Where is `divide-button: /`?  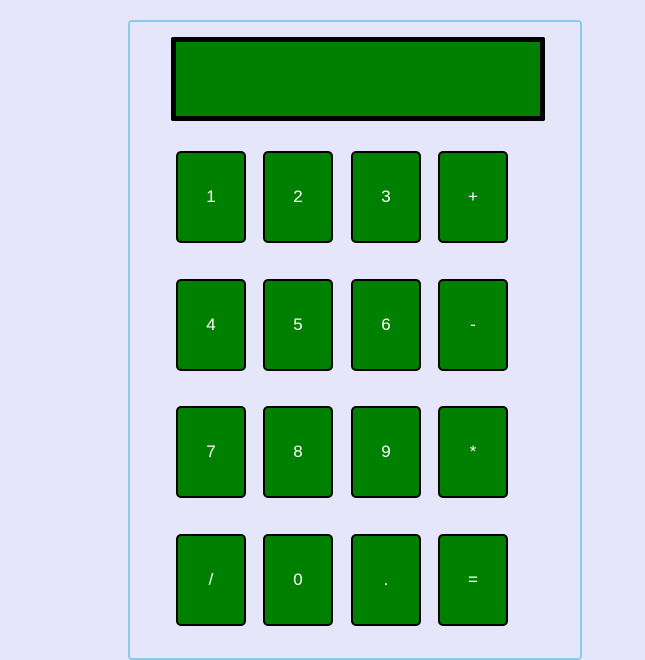 divide-button: / is located at coordinates (211, 580).